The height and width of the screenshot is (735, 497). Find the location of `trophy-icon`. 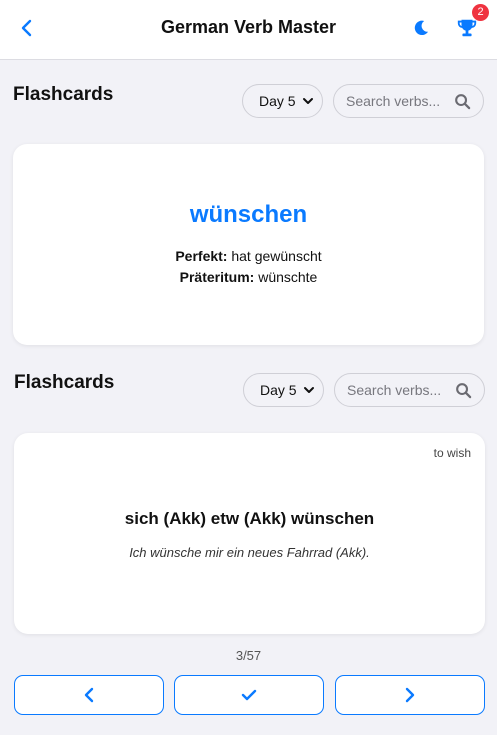

trophy-icon is located at coordinates (467, 28).